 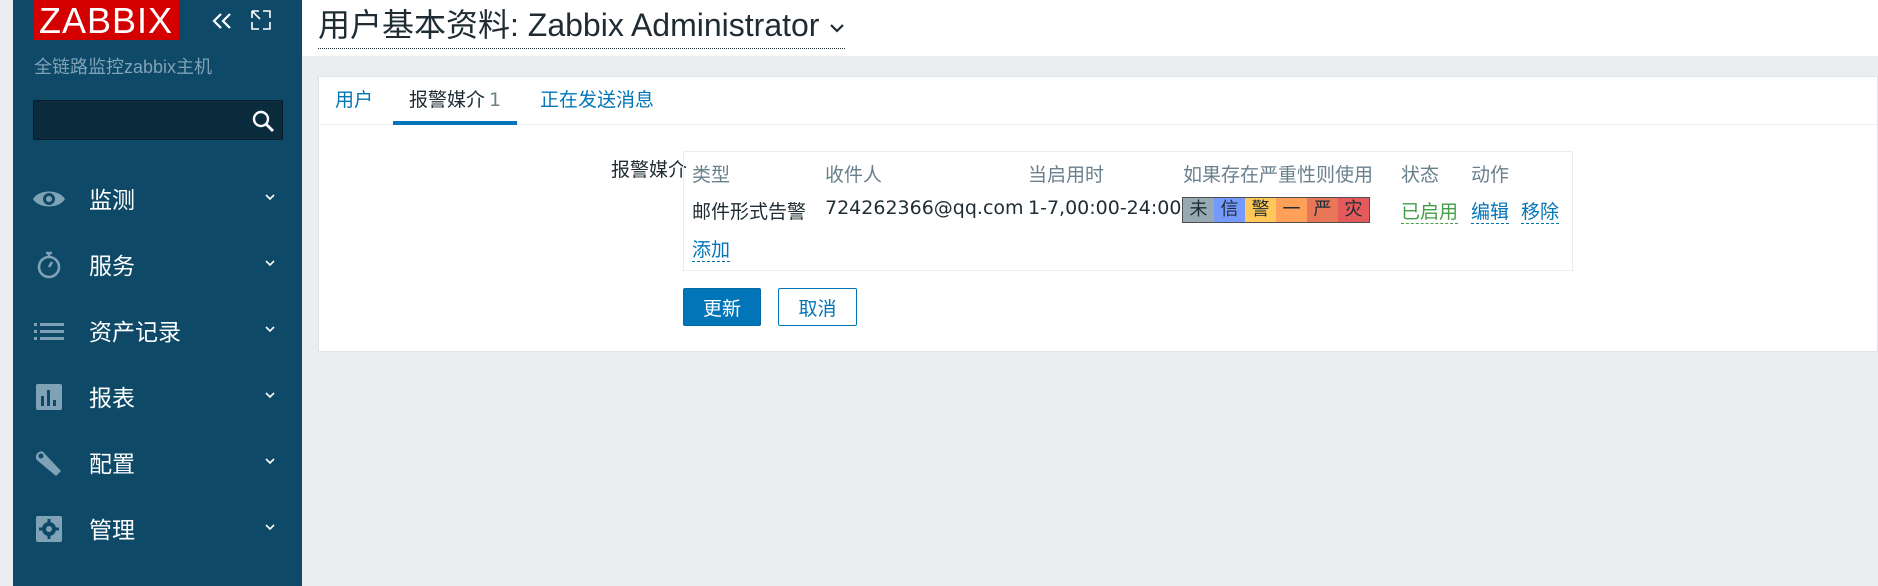 I want to click on column-header-when-active: 当启用时, so click(x=1066, y=175).